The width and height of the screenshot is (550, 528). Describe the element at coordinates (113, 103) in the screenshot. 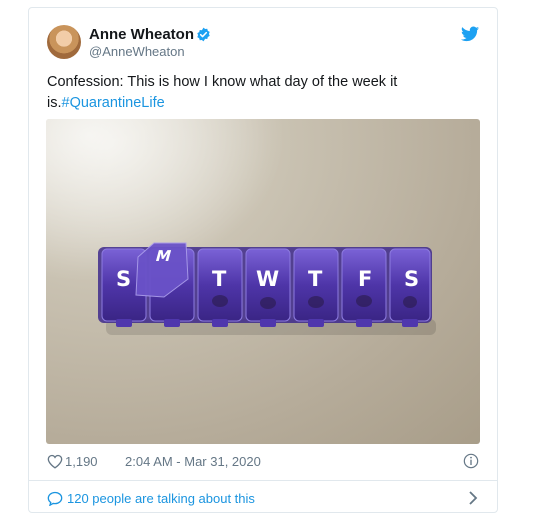

I see `hashtag-link: #QuarantineLife` at that location.